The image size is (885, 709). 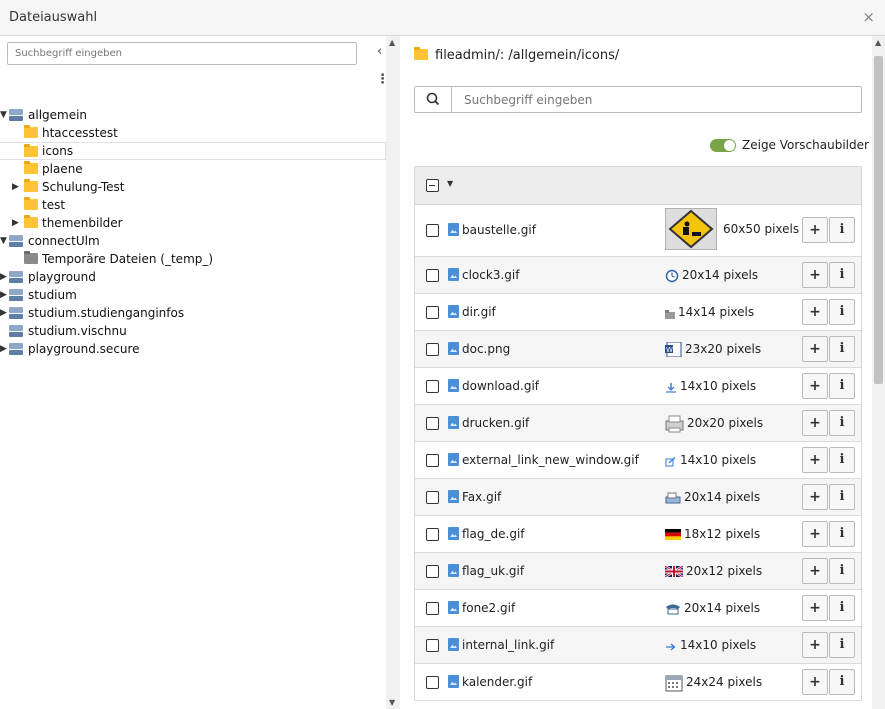 I want to click on table-row: baustelle.gif 60x50 pixels + i, so click(x=638, y=231).